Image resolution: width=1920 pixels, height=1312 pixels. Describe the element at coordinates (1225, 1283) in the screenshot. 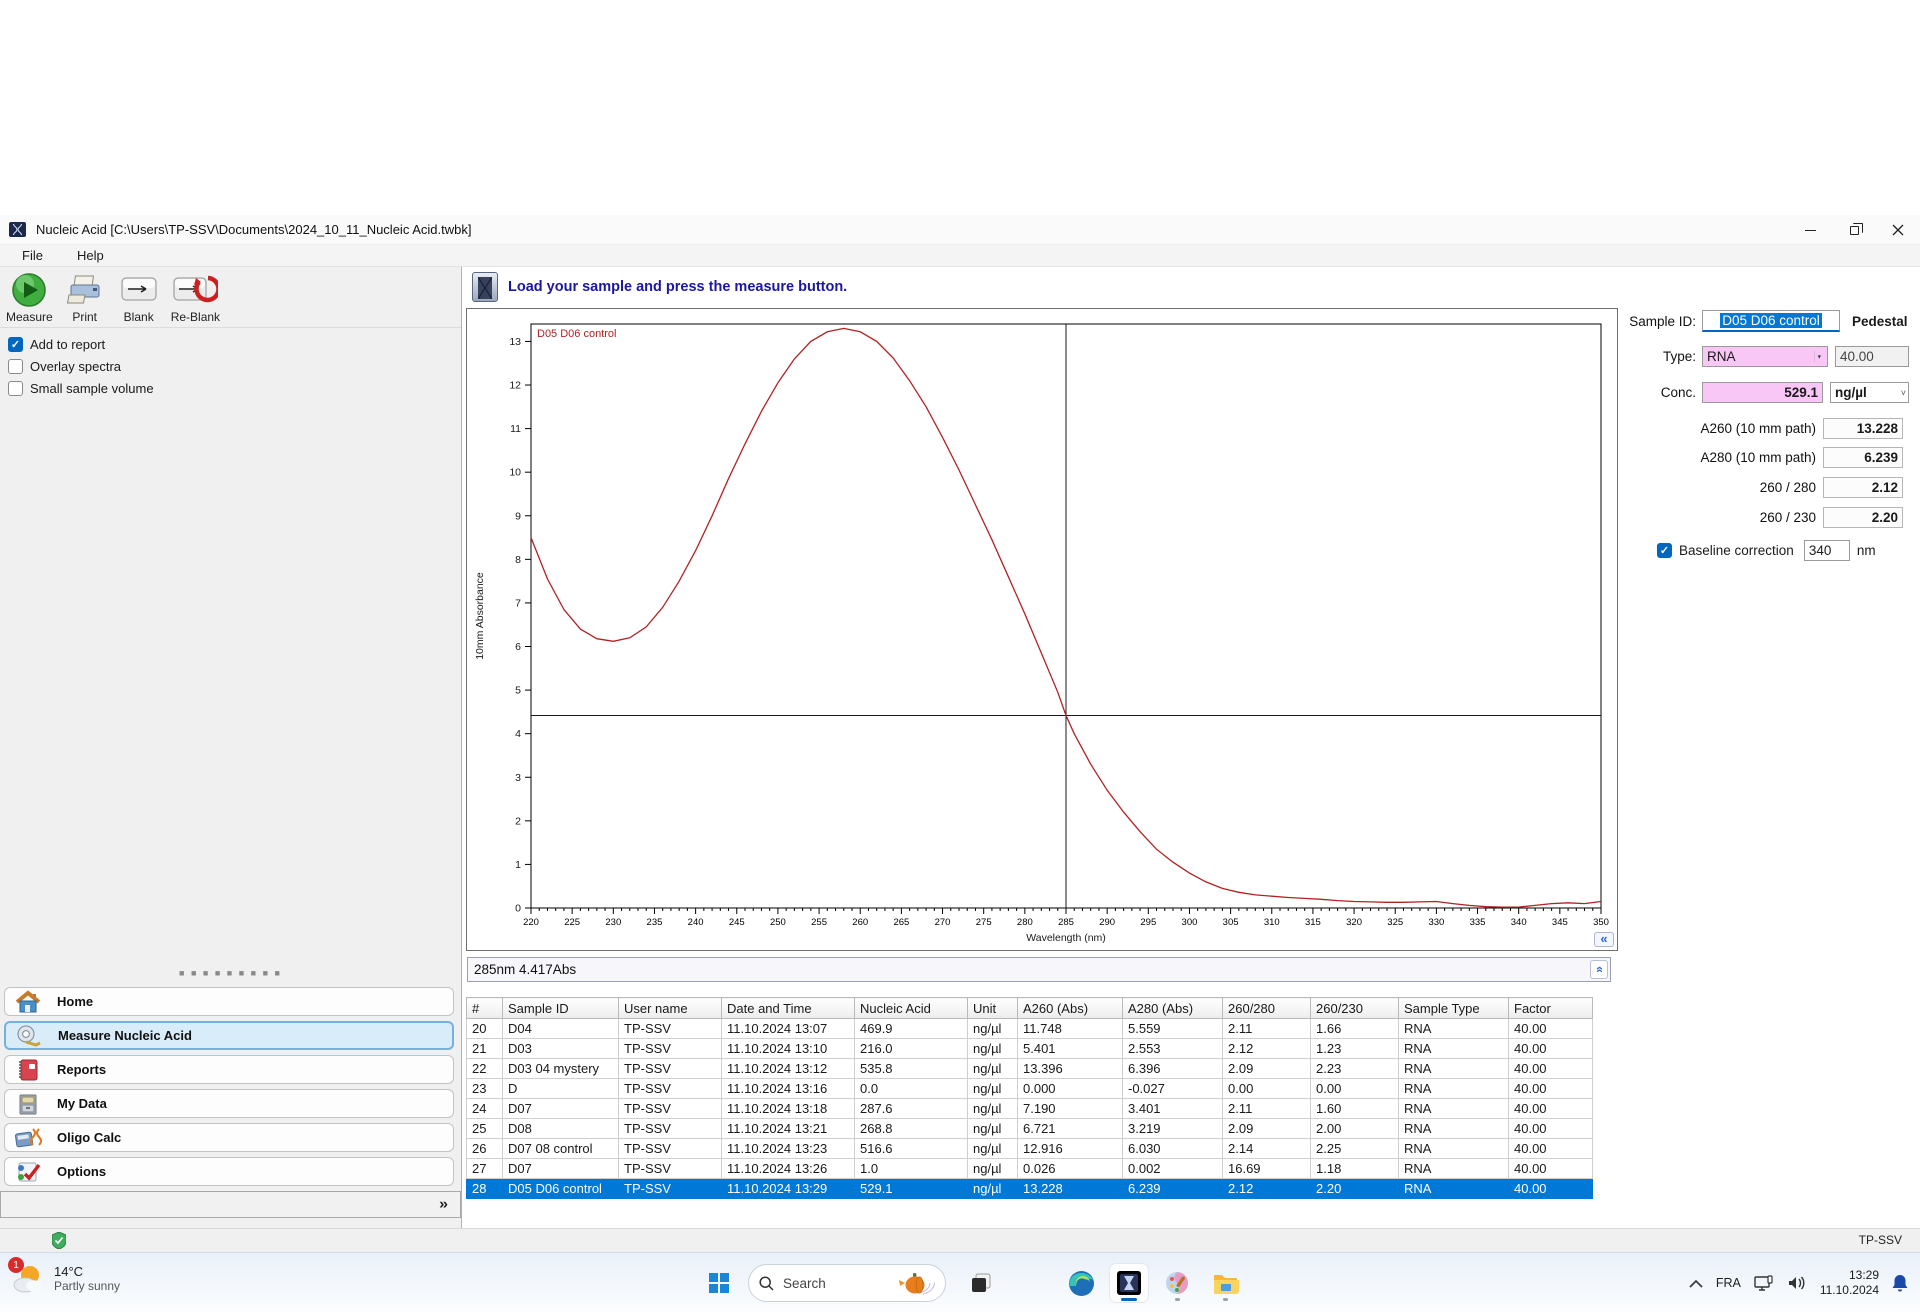

I see `file-explorer-button` at that location.